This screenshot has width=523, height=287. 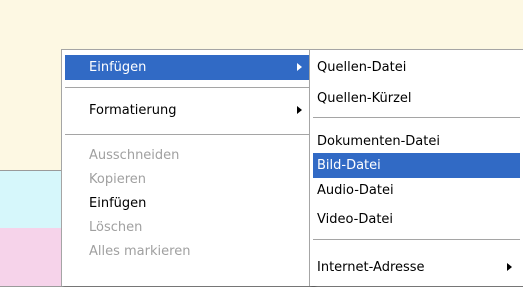 What do you see at coordinates (416, 98) in the screenshot?
I see `submenu-item-quellen-kuerzel: Quellen-Kürzel` at bounding box center [416, 98].